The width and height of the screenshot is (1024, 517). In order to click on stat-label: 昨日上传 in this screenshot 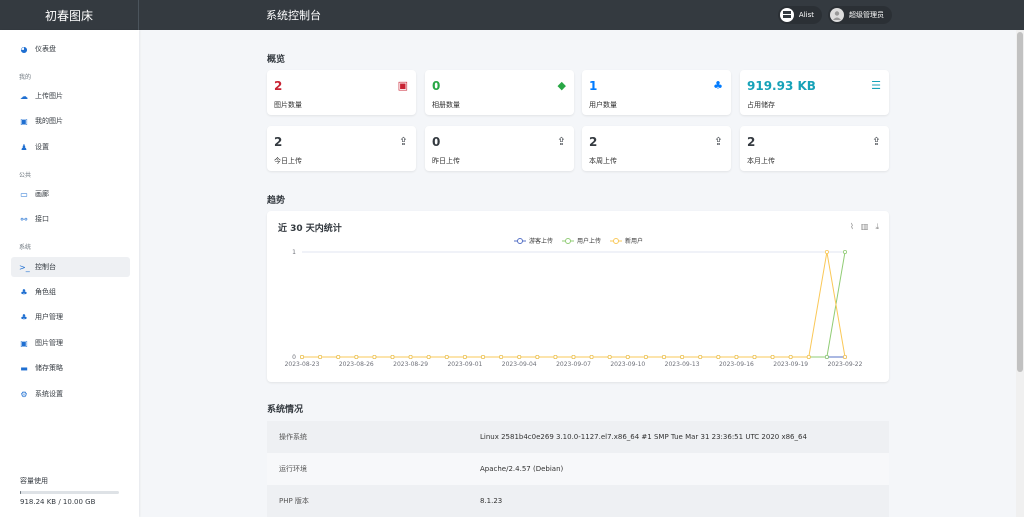, I will do `click(446, 161)`.